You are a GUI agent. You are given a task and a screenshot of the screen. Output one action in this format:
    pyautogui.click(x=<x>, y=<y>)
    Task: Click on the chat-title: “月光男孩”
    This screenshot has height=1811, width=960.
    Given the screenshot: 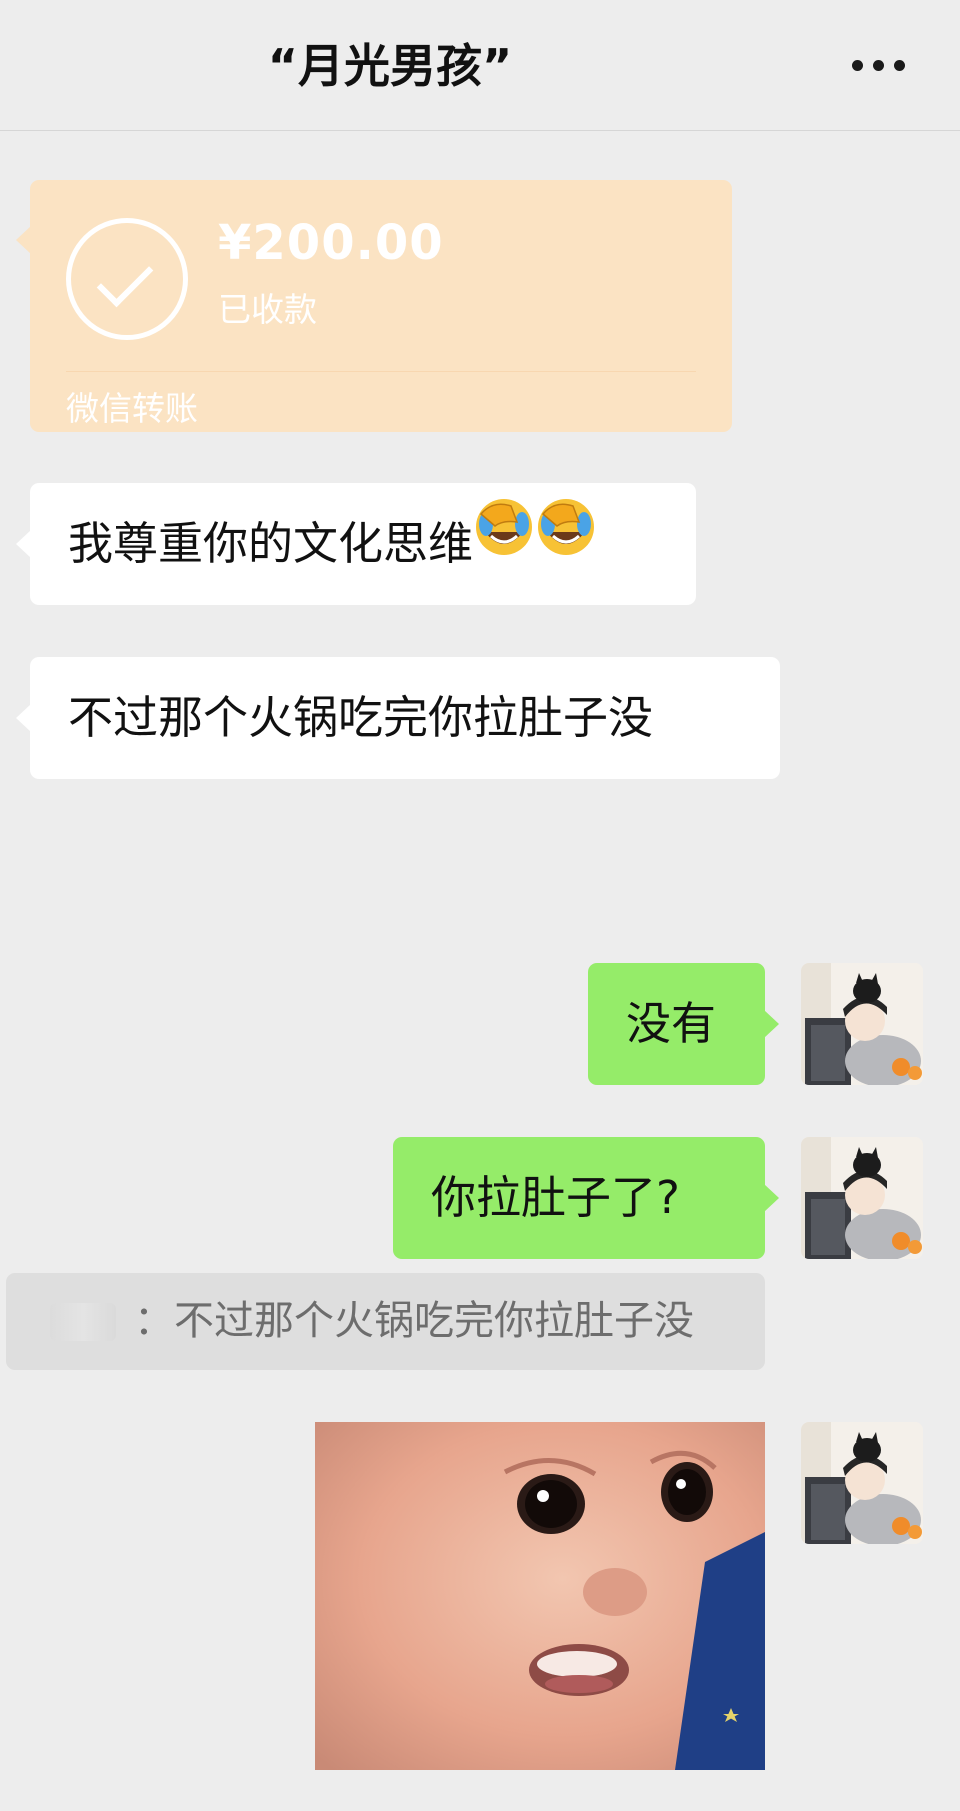 What is the action you would take?
    pyautogui.click(x=390, y=66)
    